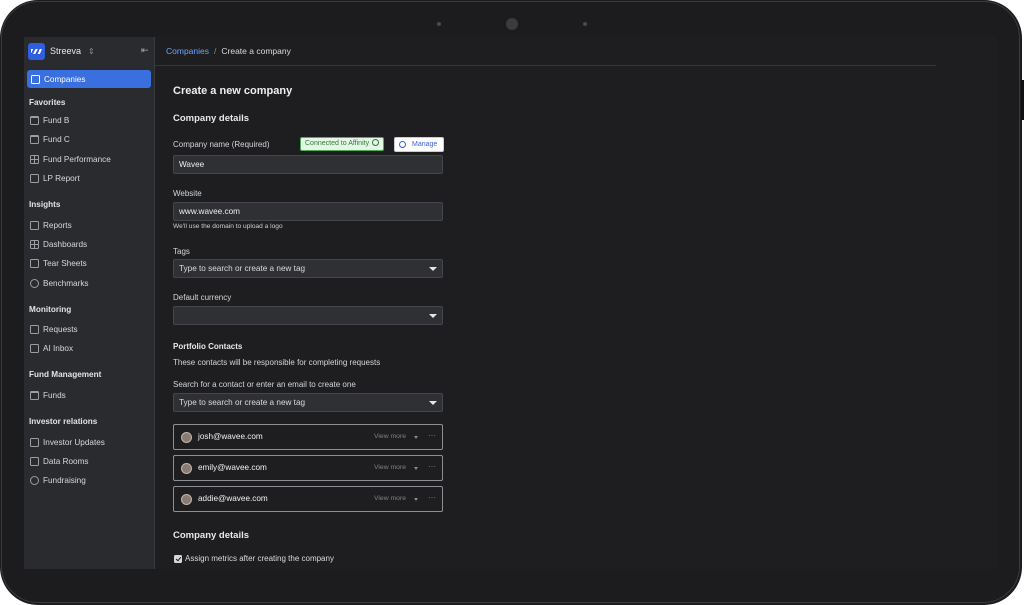  What do you see at coordinates (34, 263) in the screenshot?
I see `sheet-icon` at bounding box center [34, 263].